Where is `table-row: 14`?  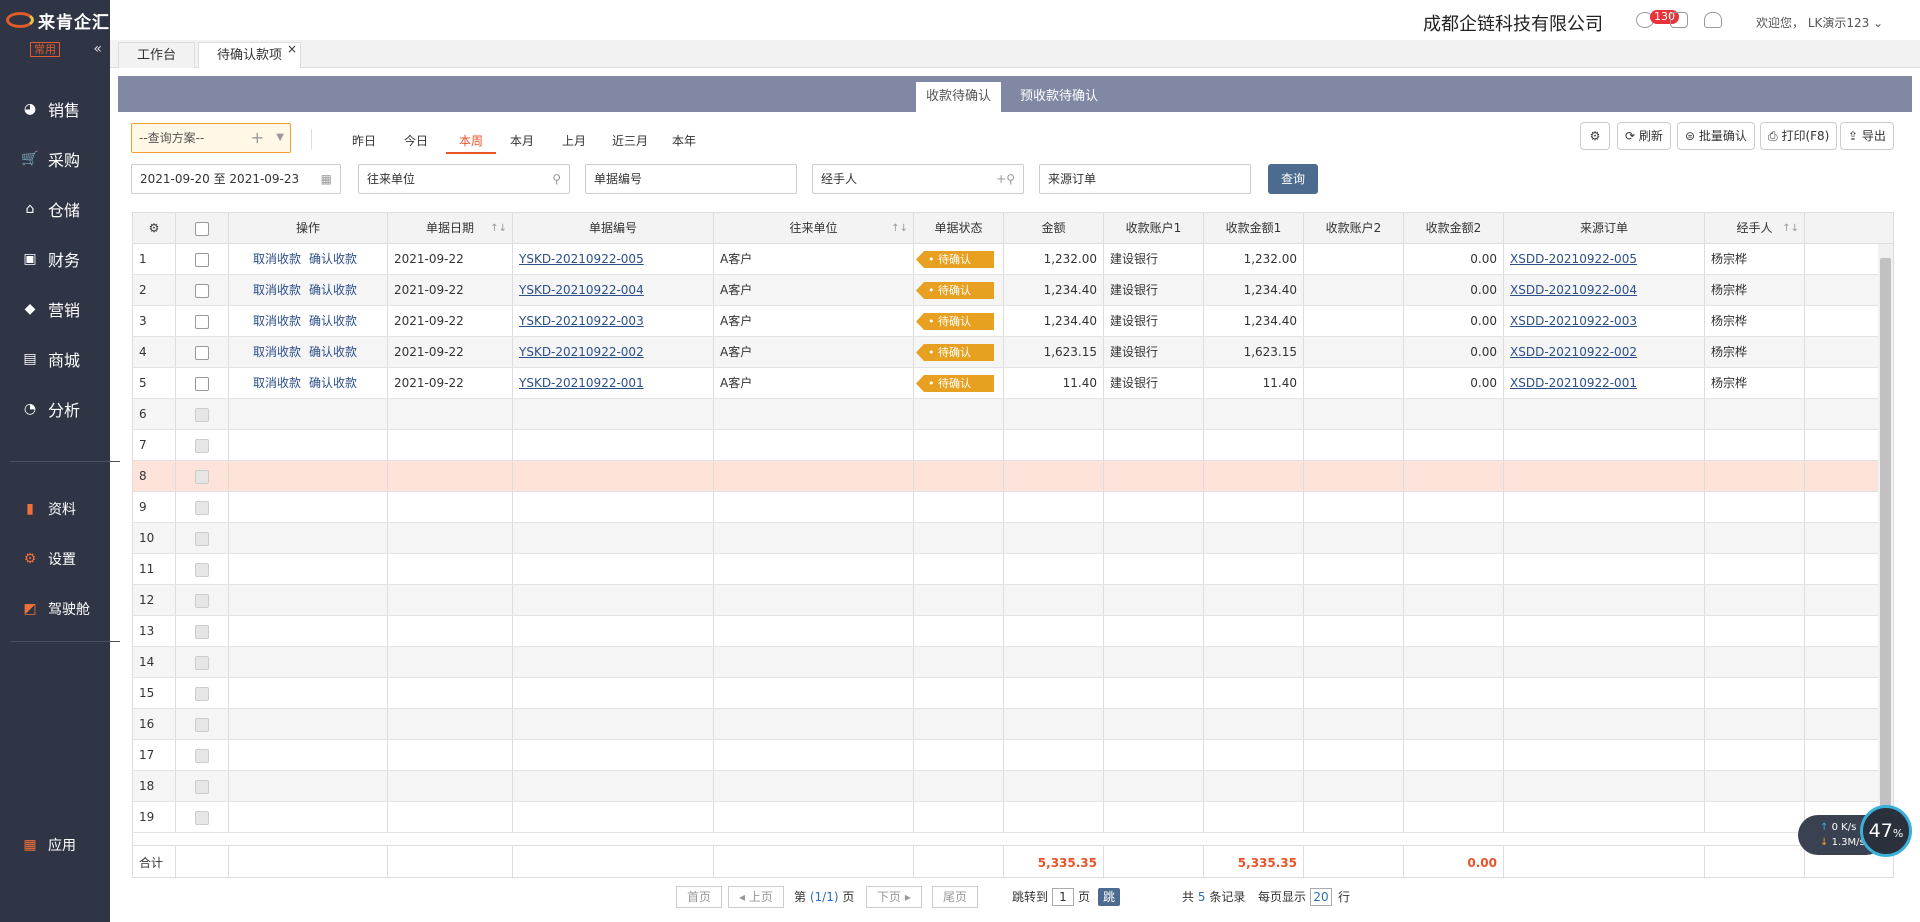 table-row: 14 is located at coordinates (1006, 662).